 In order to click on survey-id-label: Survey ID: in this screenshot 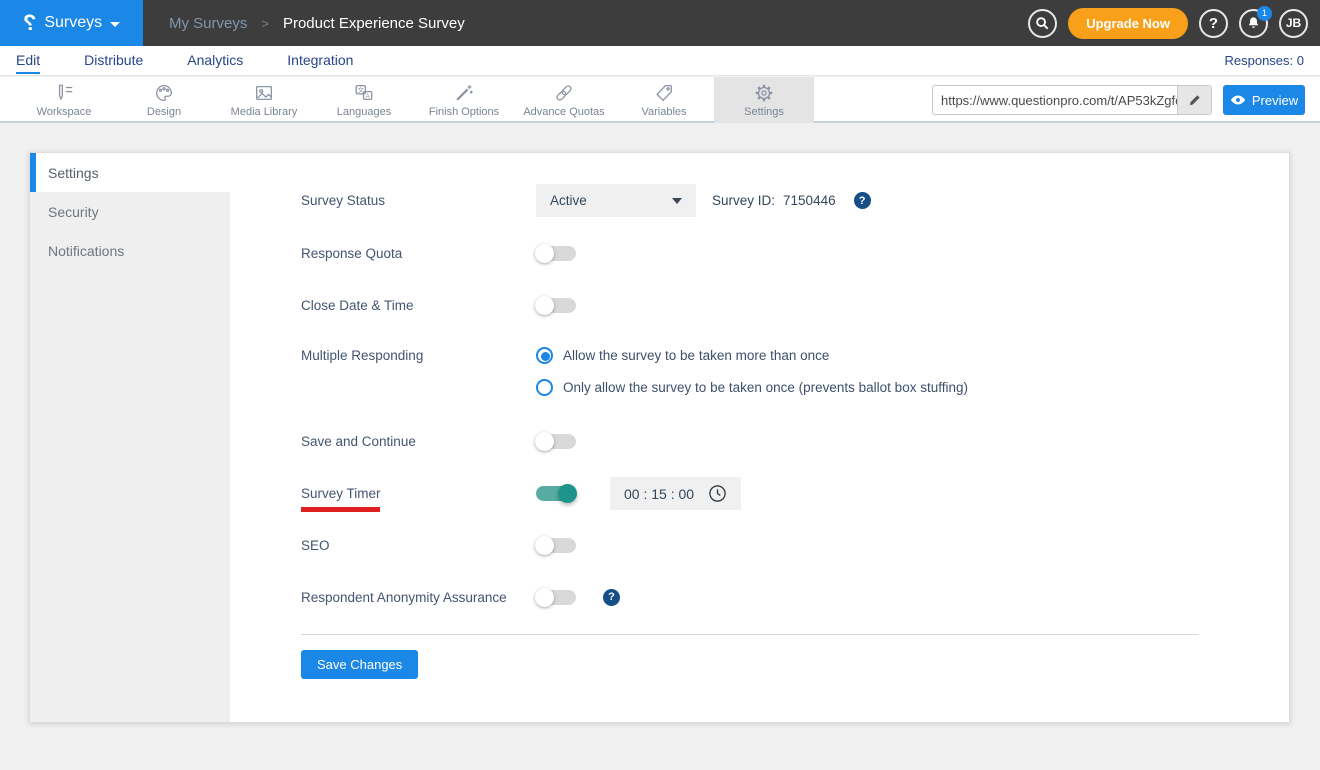, I will do `click(744, 200)`.